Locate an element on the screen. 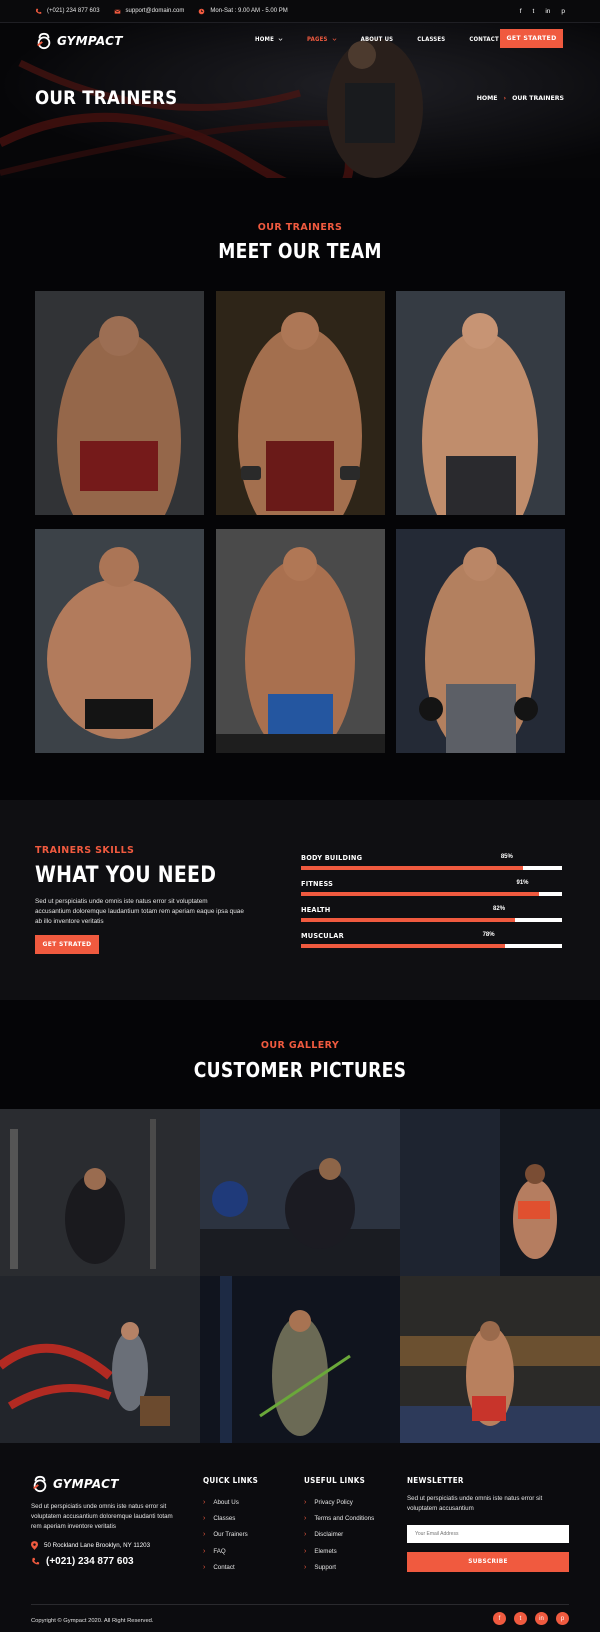 Image resolution: width=600 pixels, height=1632 pixels. kettlebell-logo-icon is located at coordinates (40, 1484).